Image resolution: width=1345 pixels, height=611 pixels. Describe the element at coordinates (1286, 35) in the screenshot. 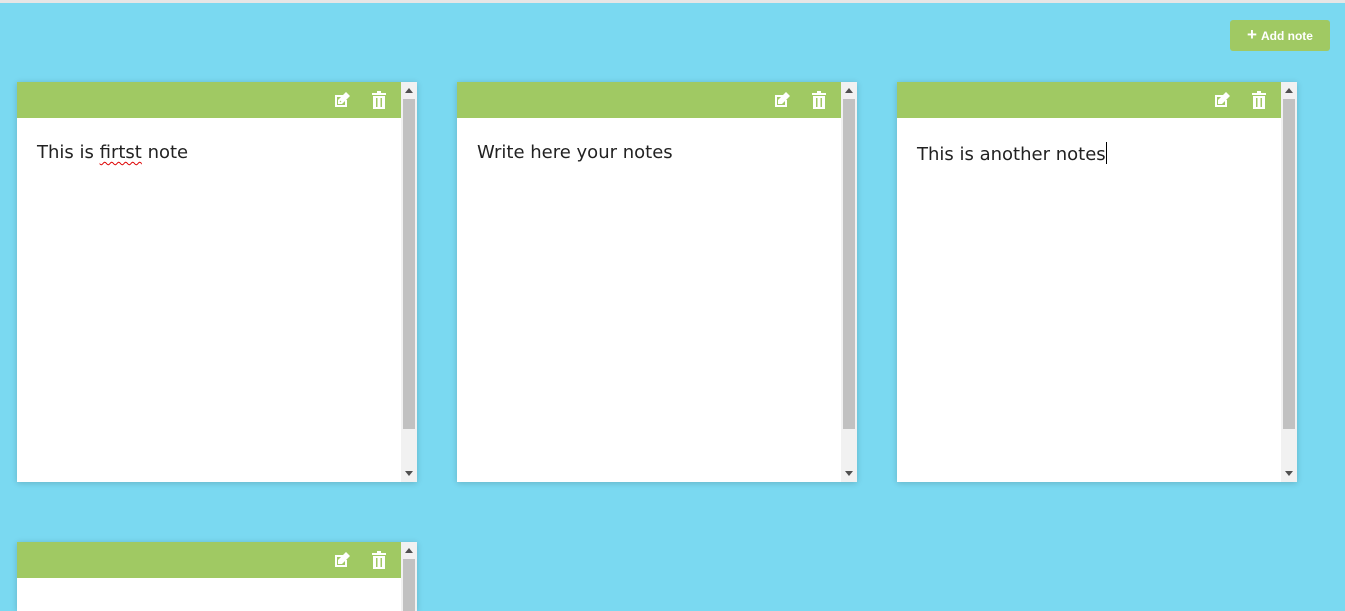

I see `add-note-label: Add note` at that location.